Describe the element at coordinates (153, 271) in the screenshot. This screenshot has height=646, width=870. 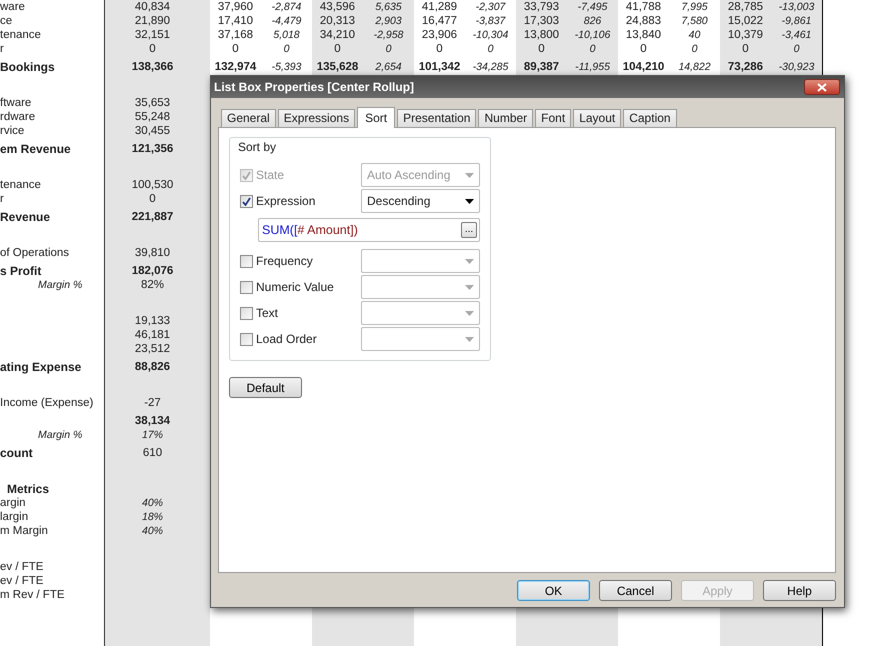
I see `table-cell: 182,076` at that location.